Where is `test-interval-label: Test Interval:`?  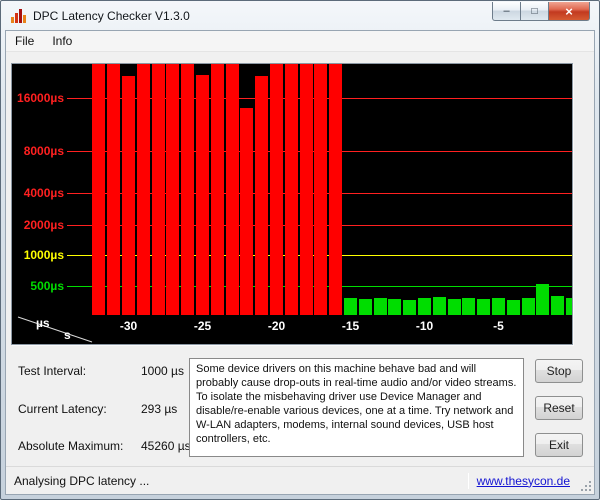 test-interval-label: Test Interval: is located at coordinates (52, 371).